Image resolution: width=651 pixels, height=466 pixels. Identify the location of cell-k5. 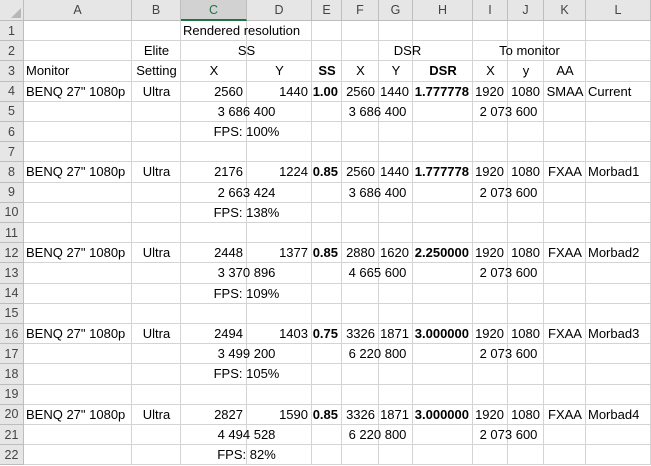
(565, 111).